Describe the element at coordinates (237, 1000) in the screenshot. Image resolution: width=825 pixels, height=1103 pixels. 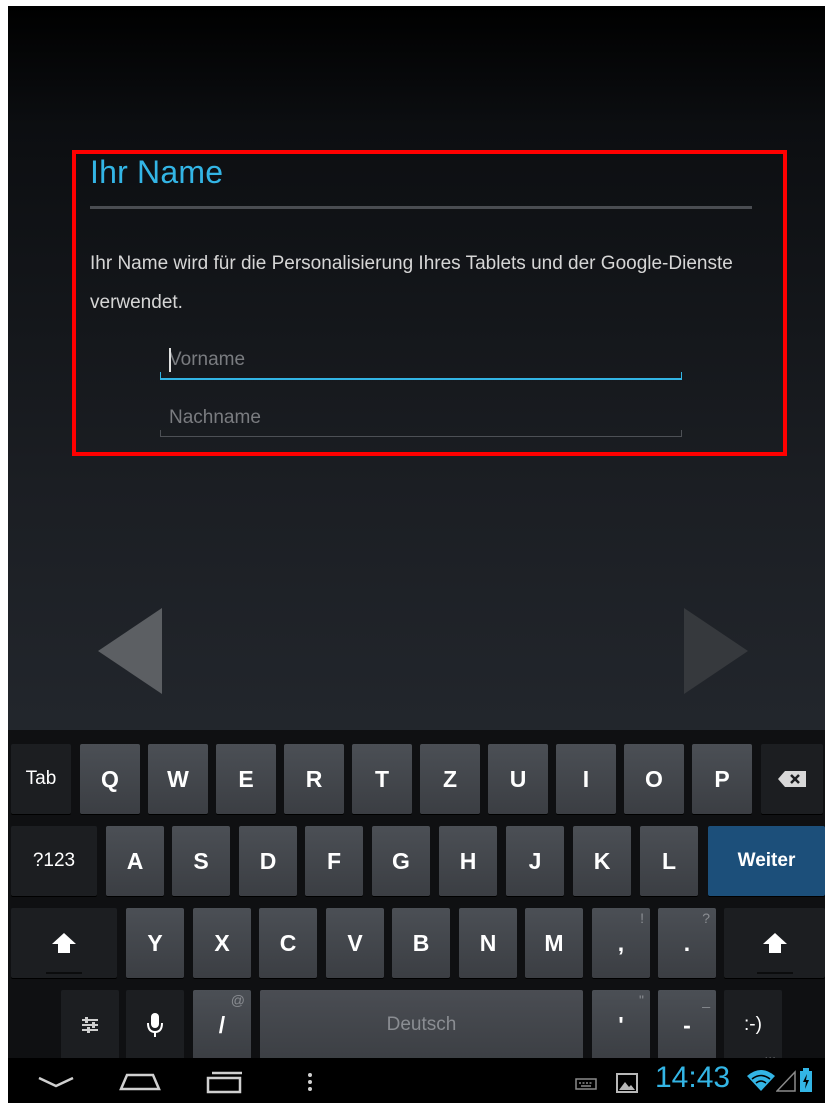
I see `key-slash-alt: @` at that location.